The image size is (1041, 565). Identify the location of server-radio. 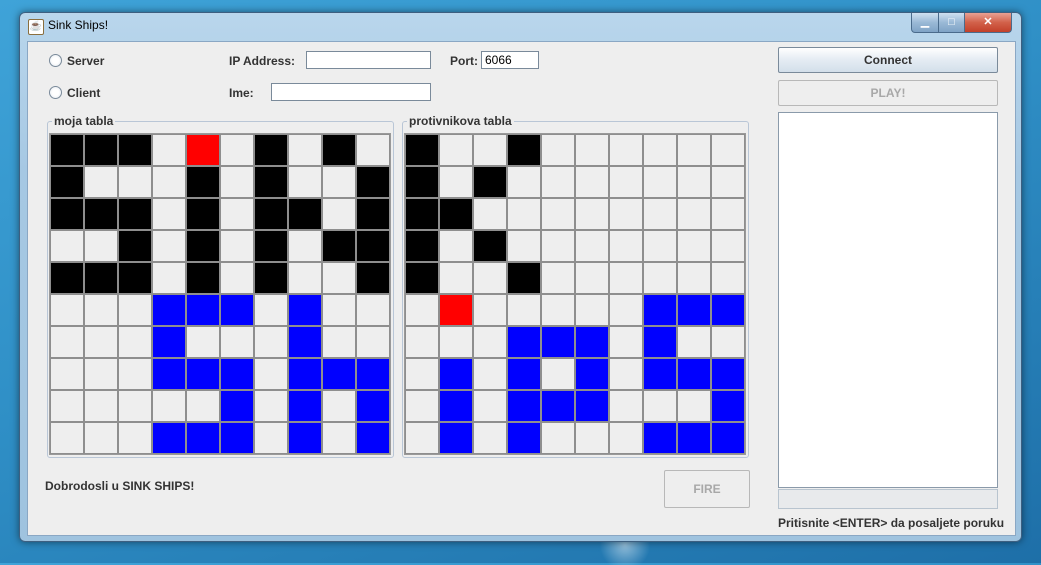
(55, 60).